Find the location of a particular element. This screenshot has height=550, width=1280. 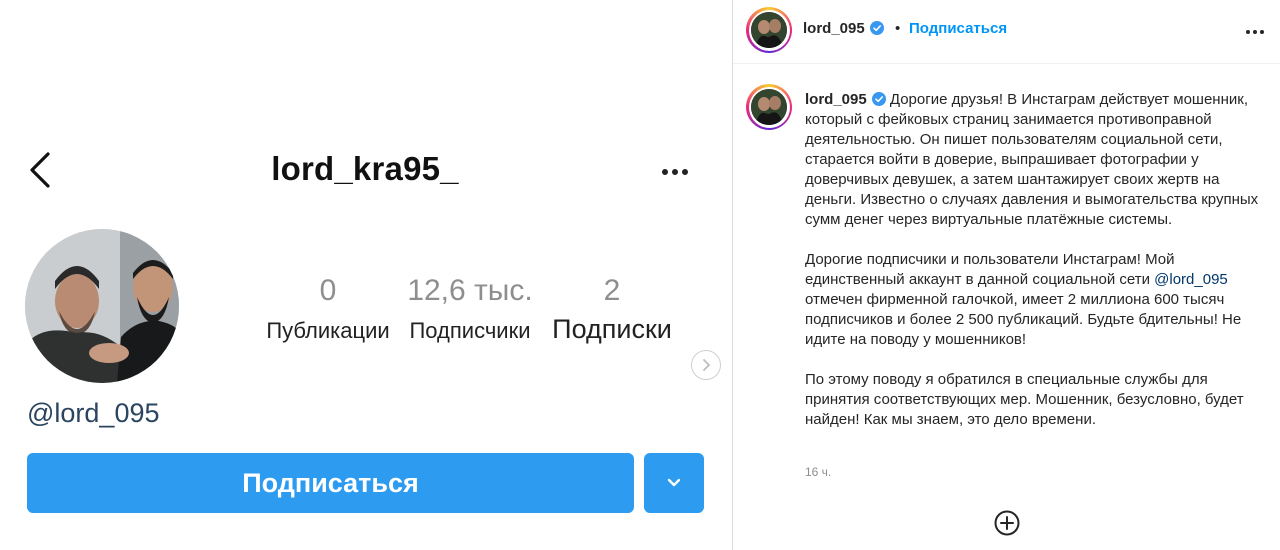

post-header: lord_095 • Подписаться is located at coordinates (1006, 32).